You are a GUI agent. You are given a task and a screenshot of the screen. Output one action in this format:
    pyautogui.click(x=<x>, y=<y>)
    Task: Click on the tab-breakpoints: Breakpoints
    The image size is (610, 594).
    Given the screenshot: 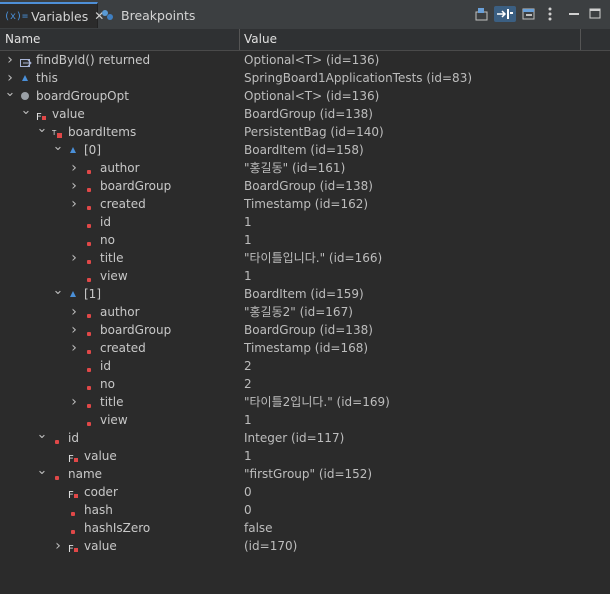 What is the action you would take?
    pyautogui.click(x=148, y=15)
    